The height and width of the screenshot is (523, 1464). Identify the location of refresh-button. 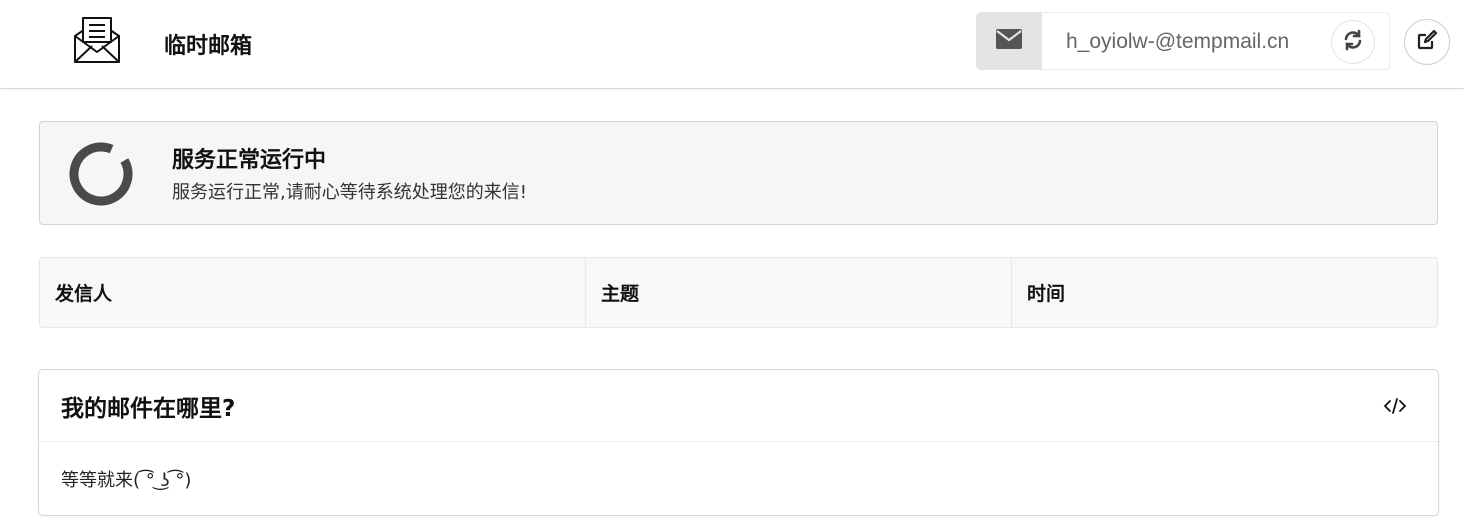
(1353, 42).